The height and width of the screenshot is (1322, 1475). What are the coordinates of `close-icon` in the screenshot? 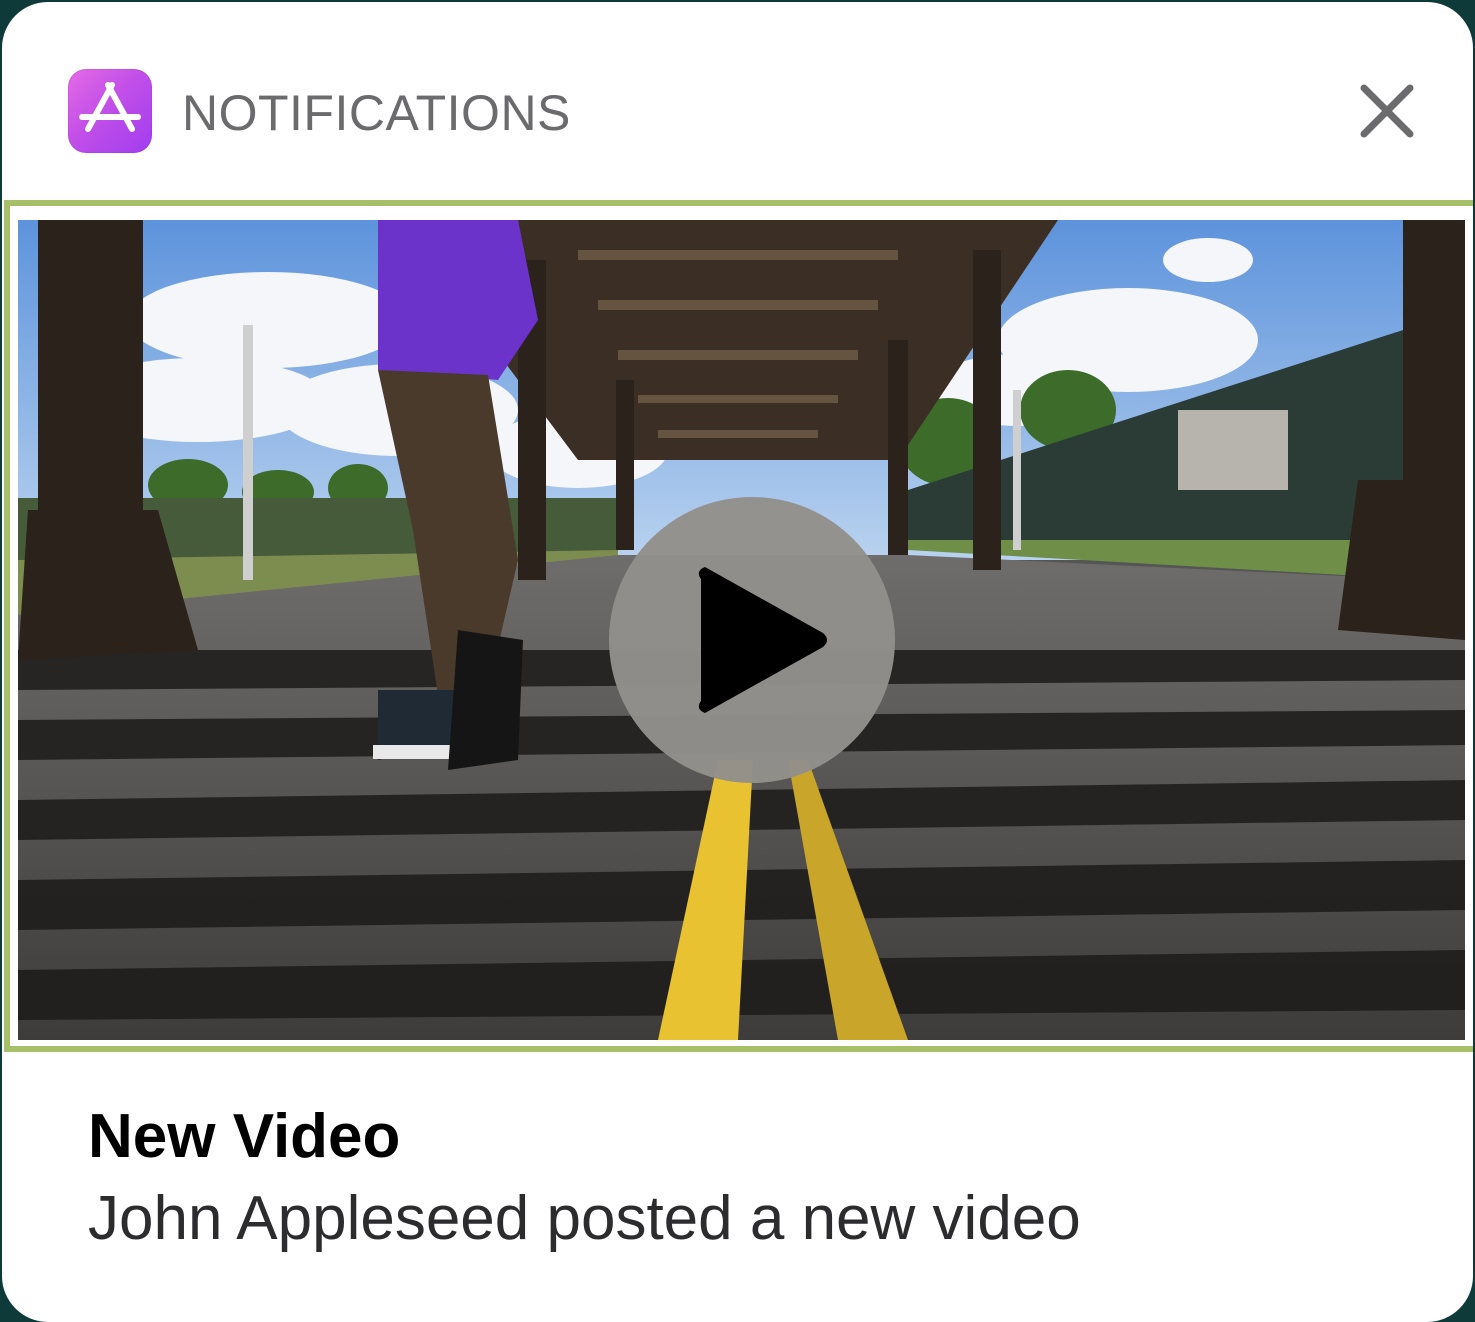 It's located at (1387, 111).